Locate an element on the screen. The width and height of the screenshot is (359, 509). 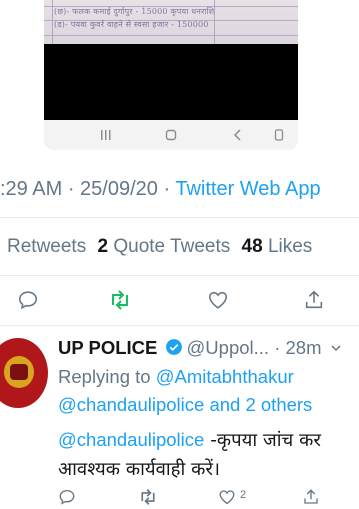
home-icon is located at coordinates (171, 136).